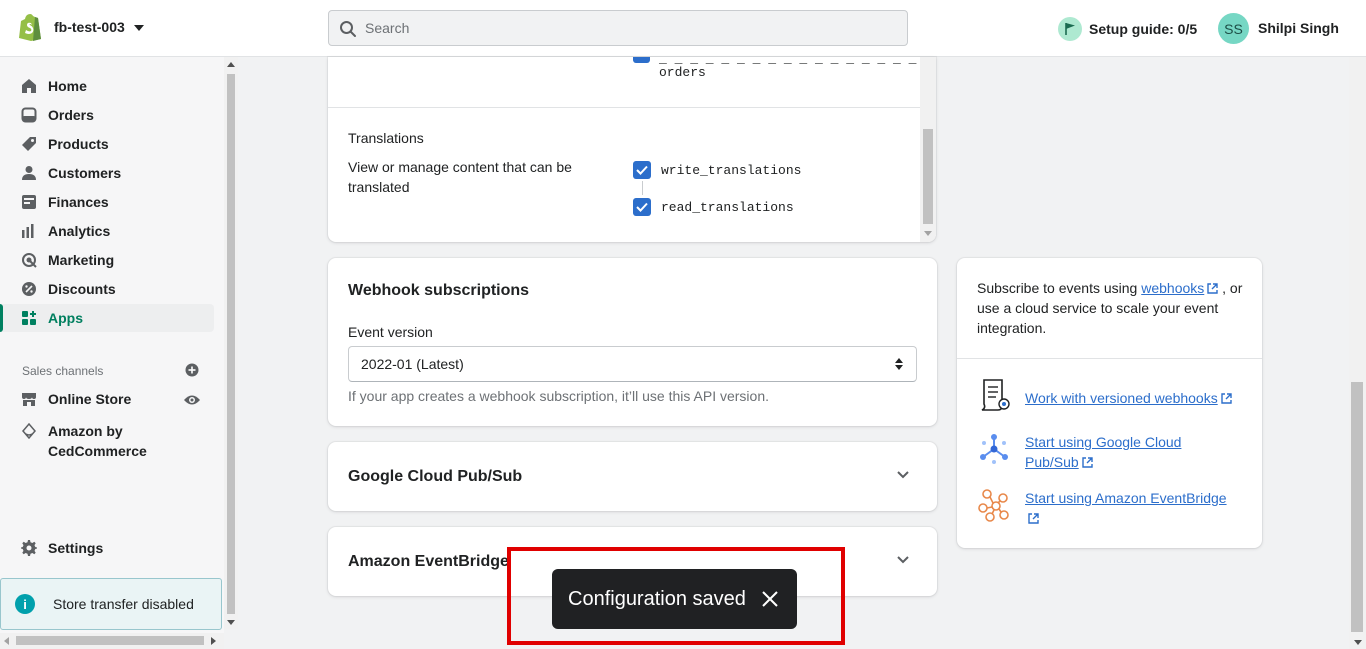  I want to click on resource-link-label: Start using Google Cloud Pub/Sub, so click(1103, 452).